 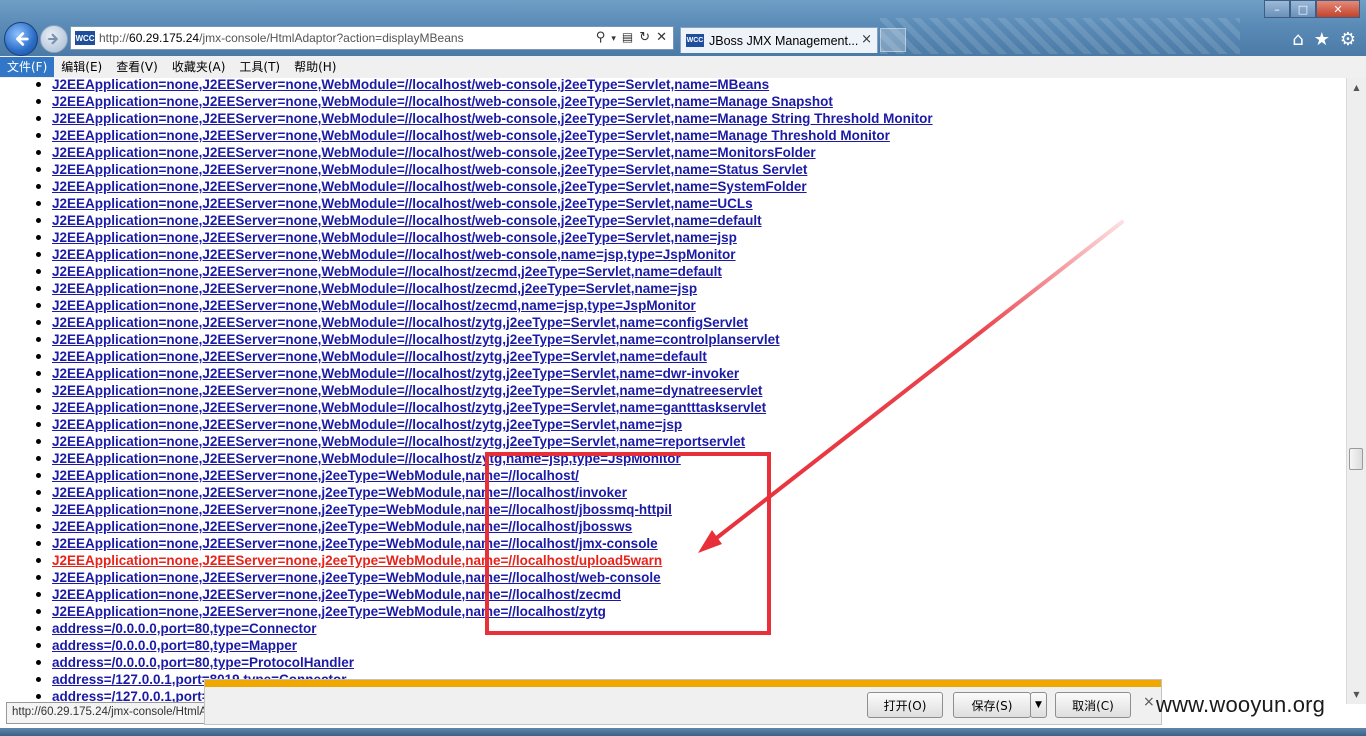 What do you see at coordinates (661, 39) in the screenshot?
I see `stop-icon: ✕` at bounding box center [661, 39].